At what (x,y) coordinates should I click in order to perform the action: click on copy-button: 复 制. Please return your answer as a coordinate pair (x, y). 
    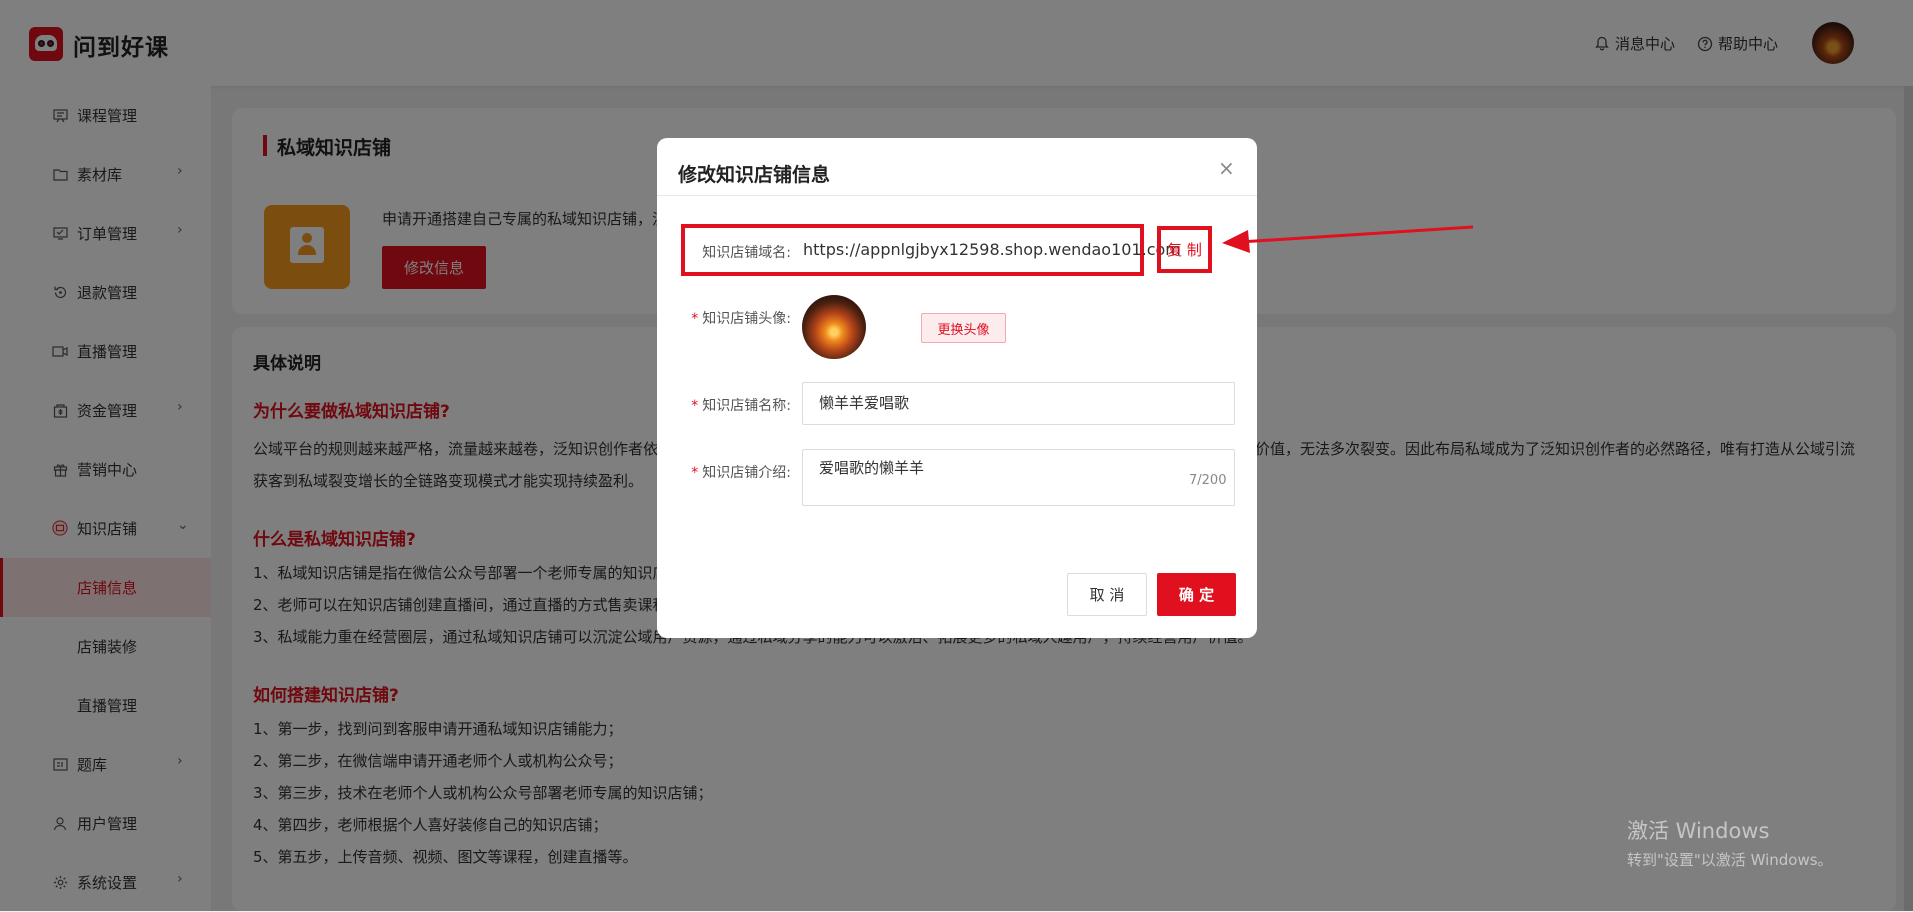
    Looking at the image, I should click on (1184, 249).